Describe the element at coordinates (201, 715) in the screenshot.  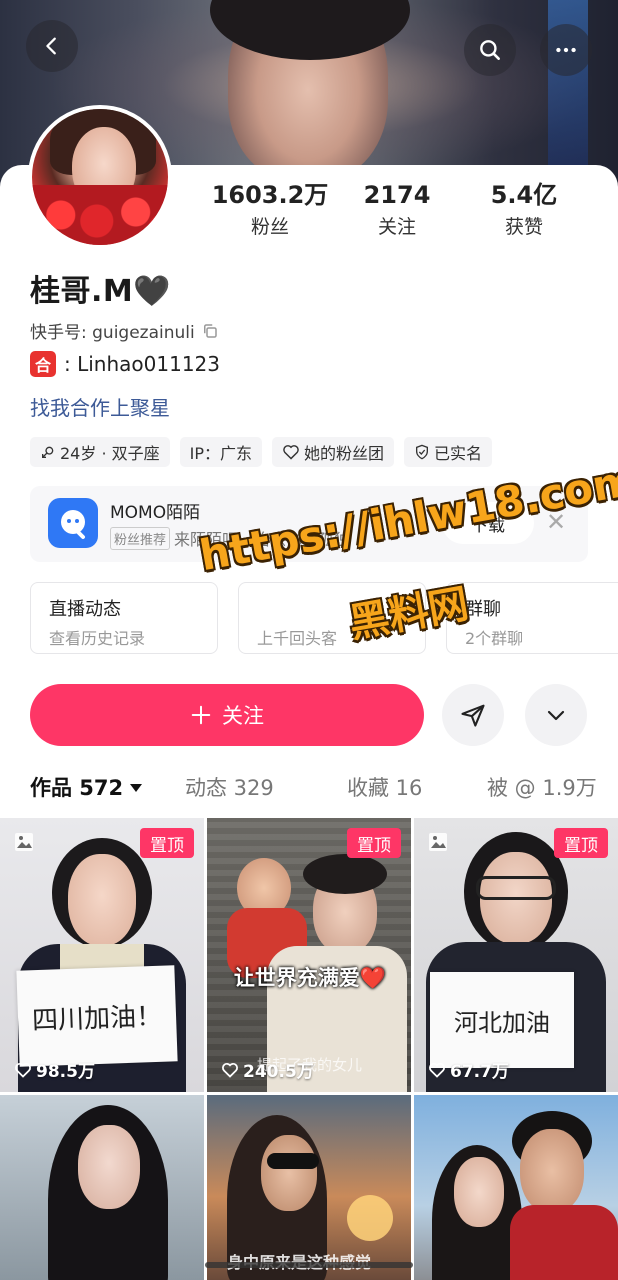
I see `plus-icon` at that location.